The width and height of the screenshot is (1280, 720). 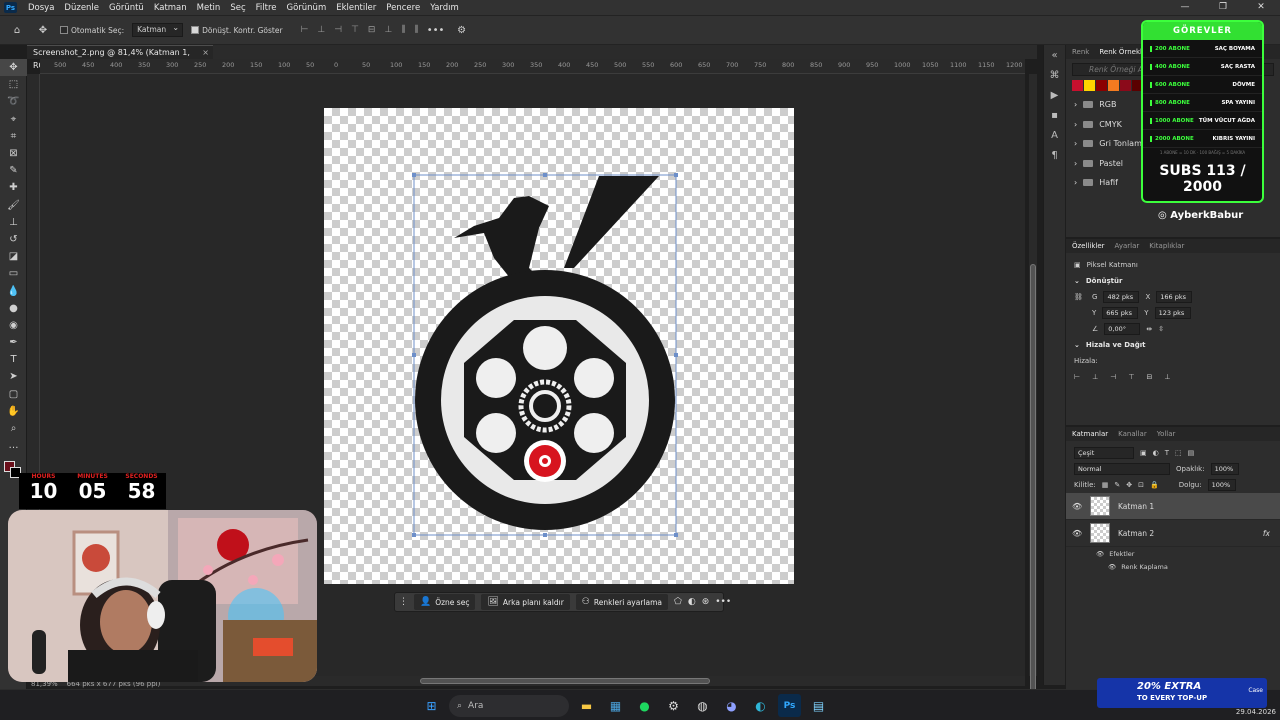 What do you see at coordinates (1261, 7) in the screenshot?
I see `close-window-button: ✕` at bounding box center [1261, 7].